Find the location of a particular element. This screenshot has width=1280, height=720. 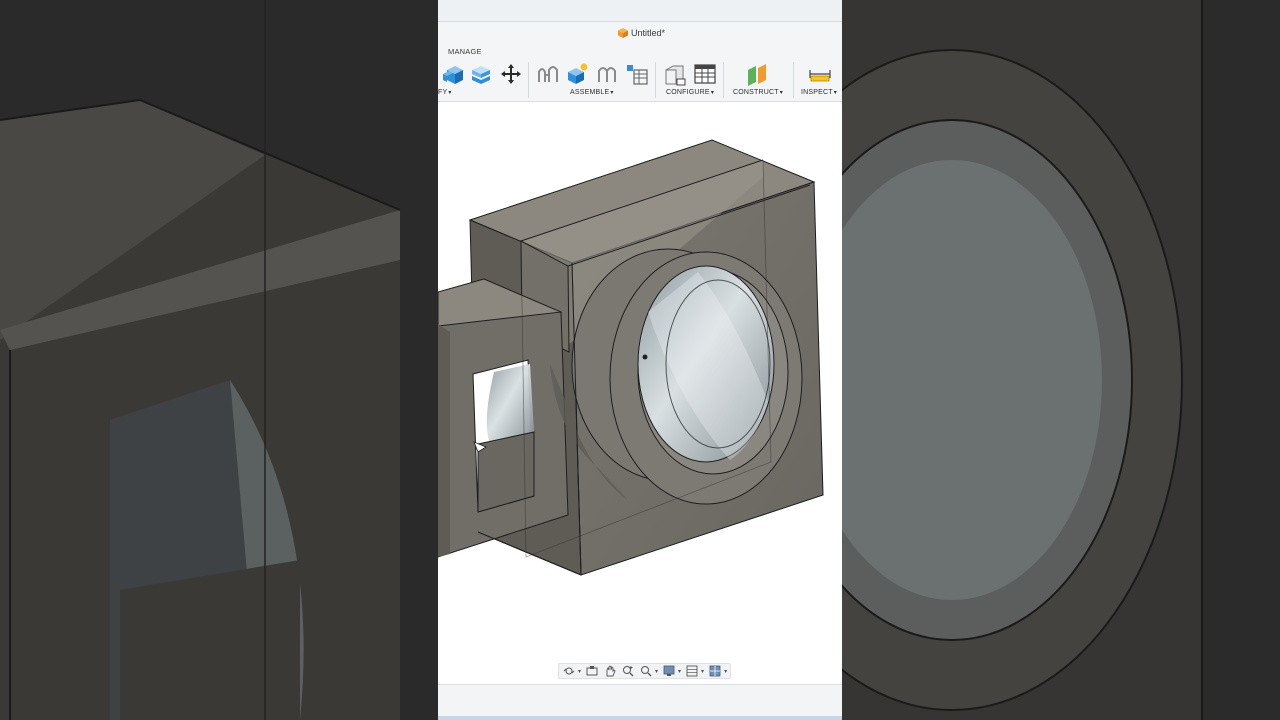

zoom-caret-icon: ▾ is located at coordinates (656, 671).